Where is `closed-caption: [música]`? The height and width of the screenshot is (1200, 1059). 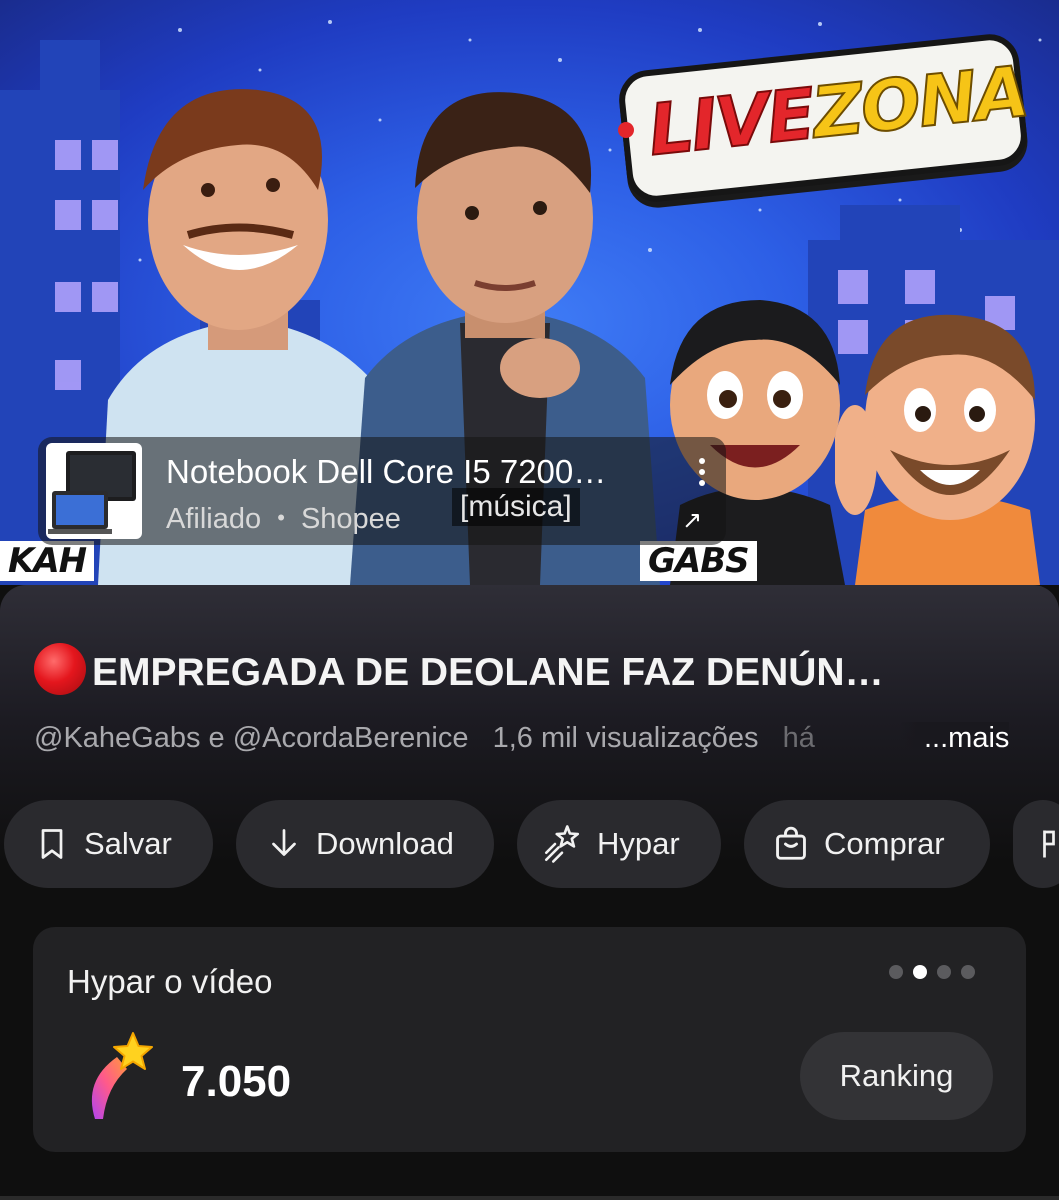
closed-caption: [música] is located at coordinates (516, 507).